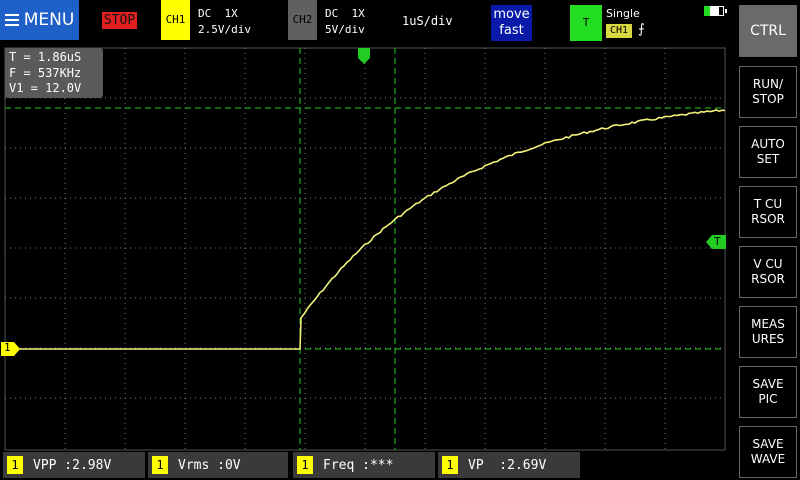 The image size is (800, 480). What do you see at coordinates (768, 452) in the screenshot?
I see `save-wave-button: SAVE WAVE` at bounding box center [768, 452].